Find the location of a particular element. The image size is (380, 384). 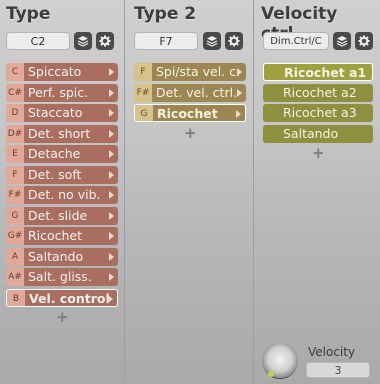

articulation-label: Det. soft is located at coordinates (55, 174).